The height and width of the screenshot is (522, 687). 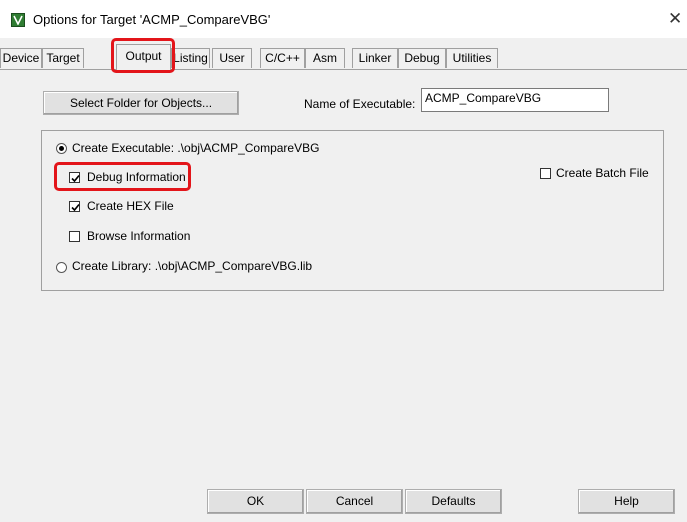 I want to click on create-batch-file-checkbox, so click(x=545, y=173).